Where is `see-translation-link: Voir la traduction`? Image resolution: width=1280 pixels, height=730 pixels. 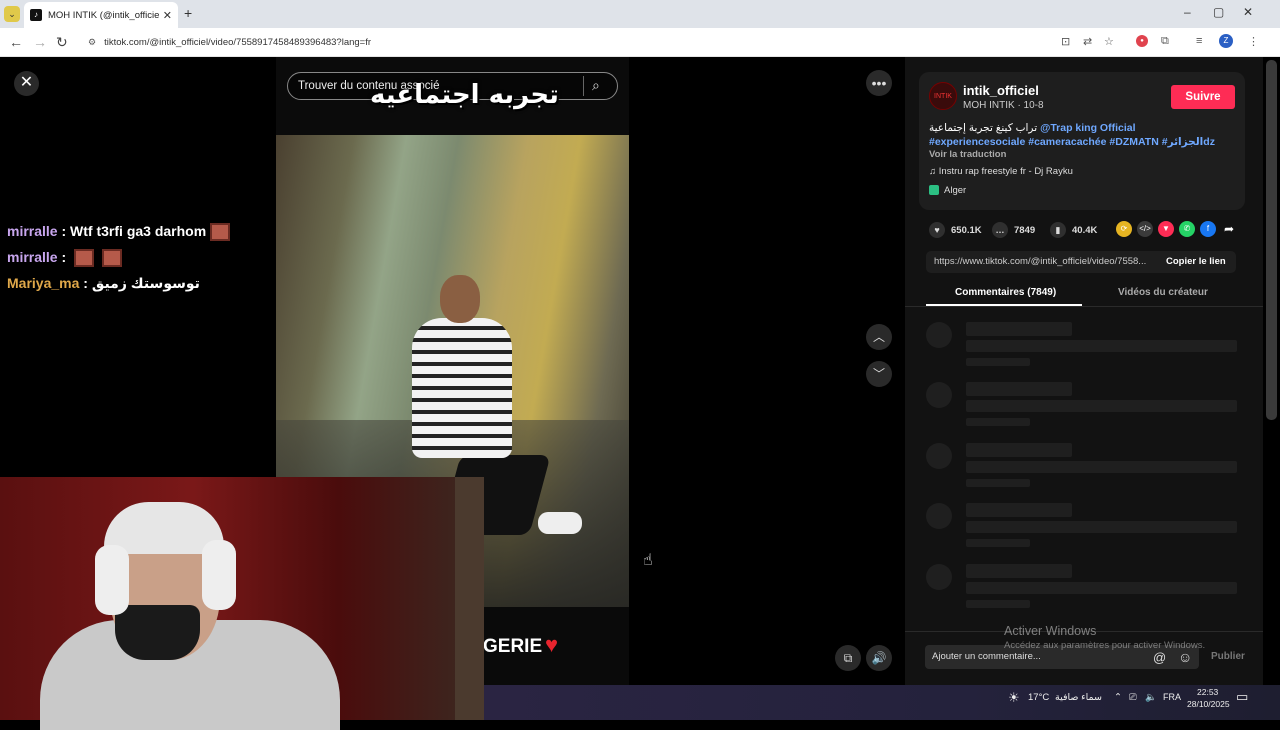
see-translation-link: Voir la traduction is located at coordinates (967, 154).